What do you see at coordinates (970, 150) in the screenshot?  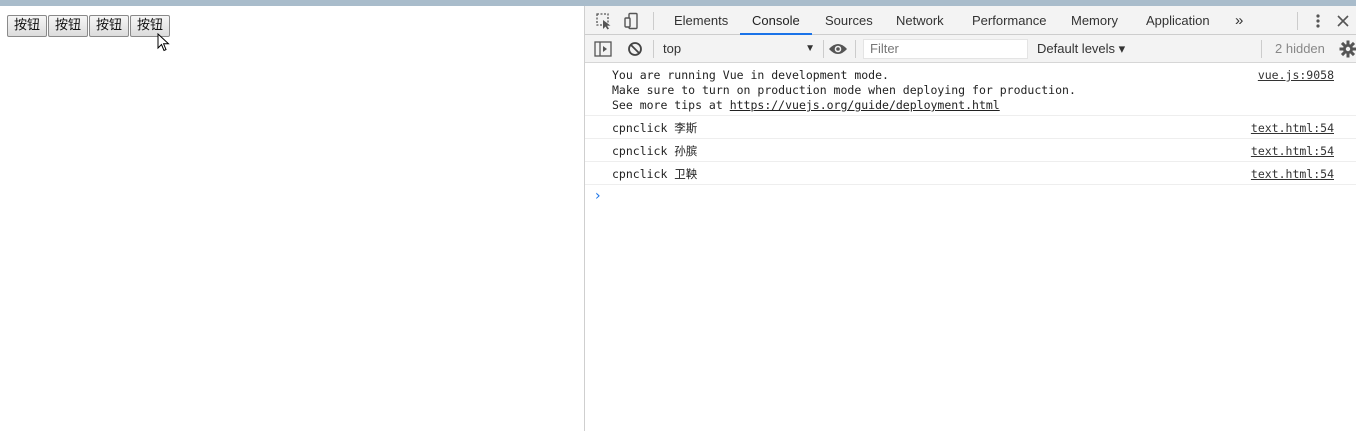 I see `console-message-log-2: cpnclick 孙膑 text.html:54` at bounding box center [970, 150].